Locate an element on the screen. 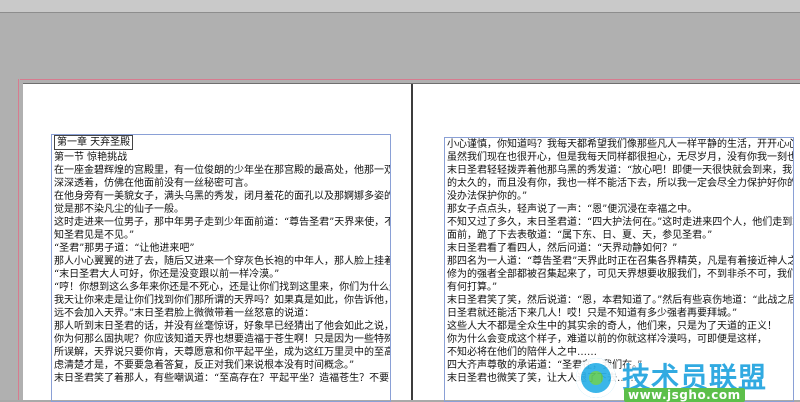  bleed-guide-top is located at coordinates (410, 79).